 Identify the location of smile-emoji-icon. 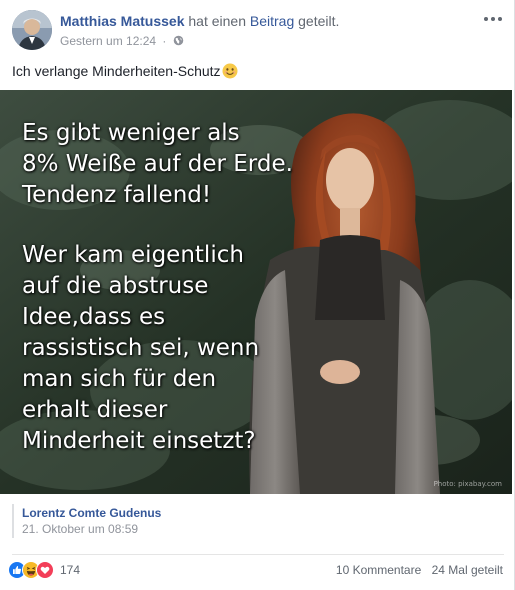
(230, 71).